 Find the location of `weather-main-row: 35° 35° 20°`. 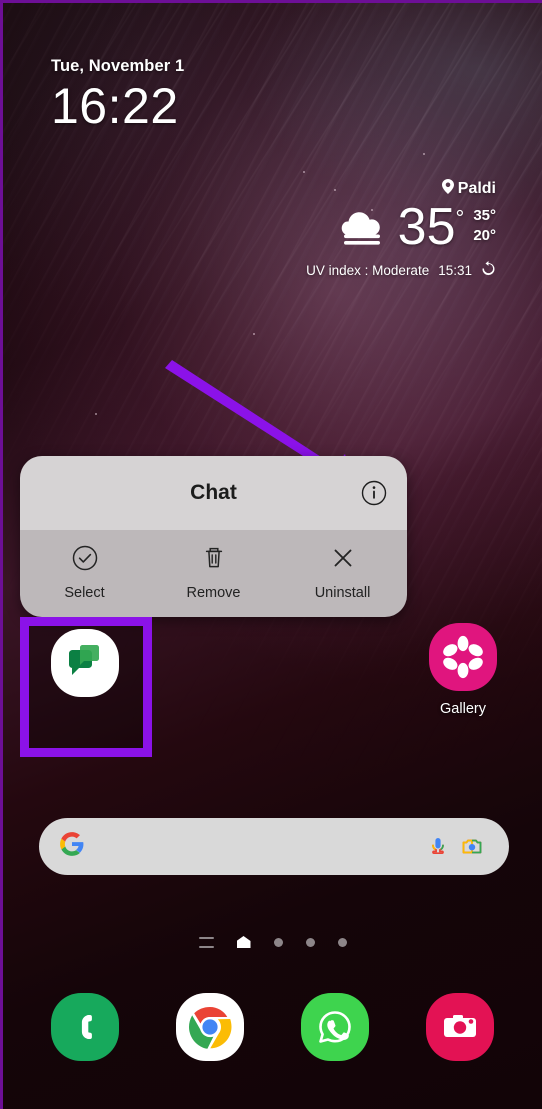

weather-main-row: 35° 35° 20° is located at coordinates (401, 227).